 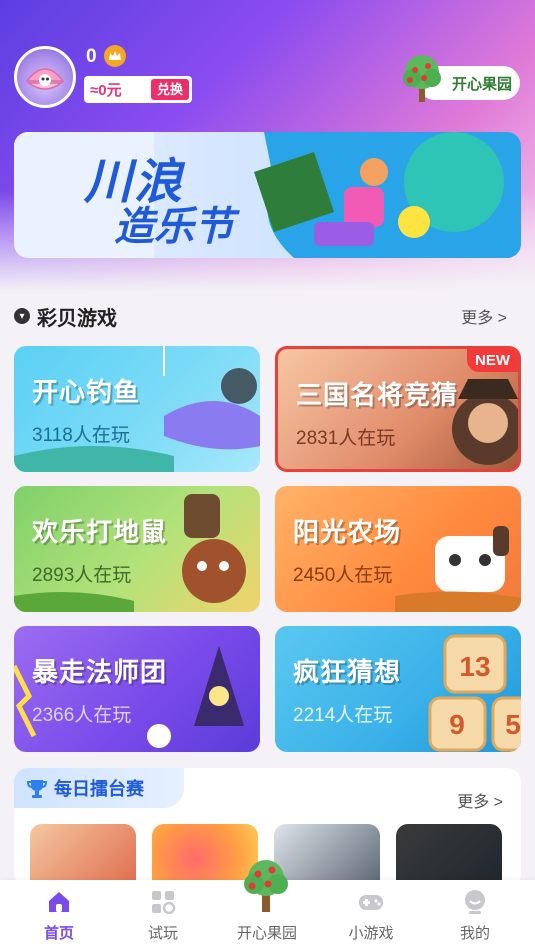 I want to click on tab-profile: 我的, so click(x=475, y=918).